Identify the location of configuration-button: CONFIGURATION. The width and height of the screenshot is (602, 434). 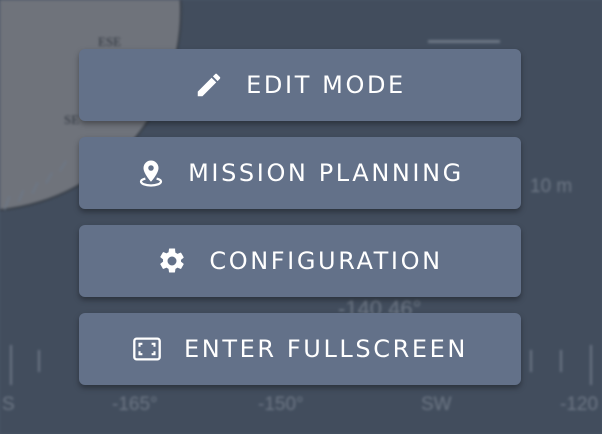
(300, 261).